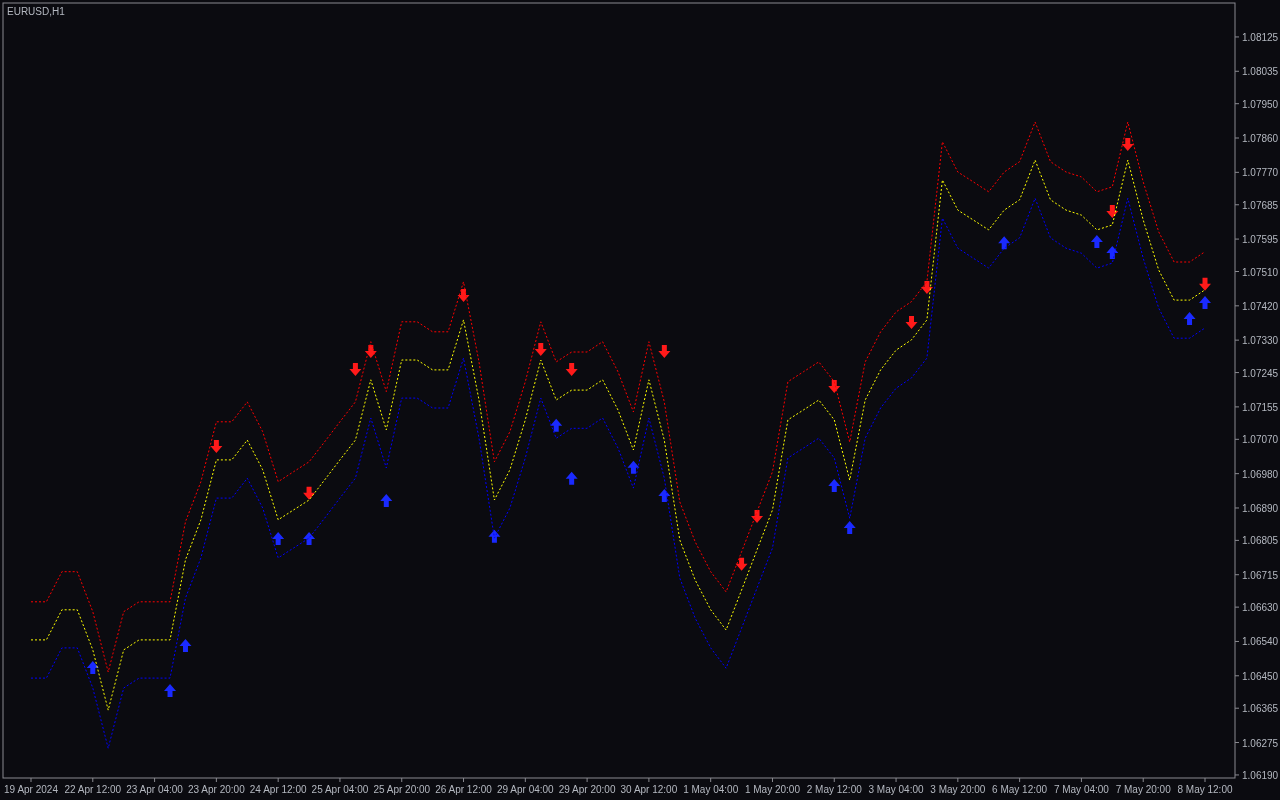 Image resolution: width=1280 pixels, height=800 pixels. Describe the element at coordinates (1260, 709) in the screenshot. I see `price-axis-label: 1.06365` at that location.